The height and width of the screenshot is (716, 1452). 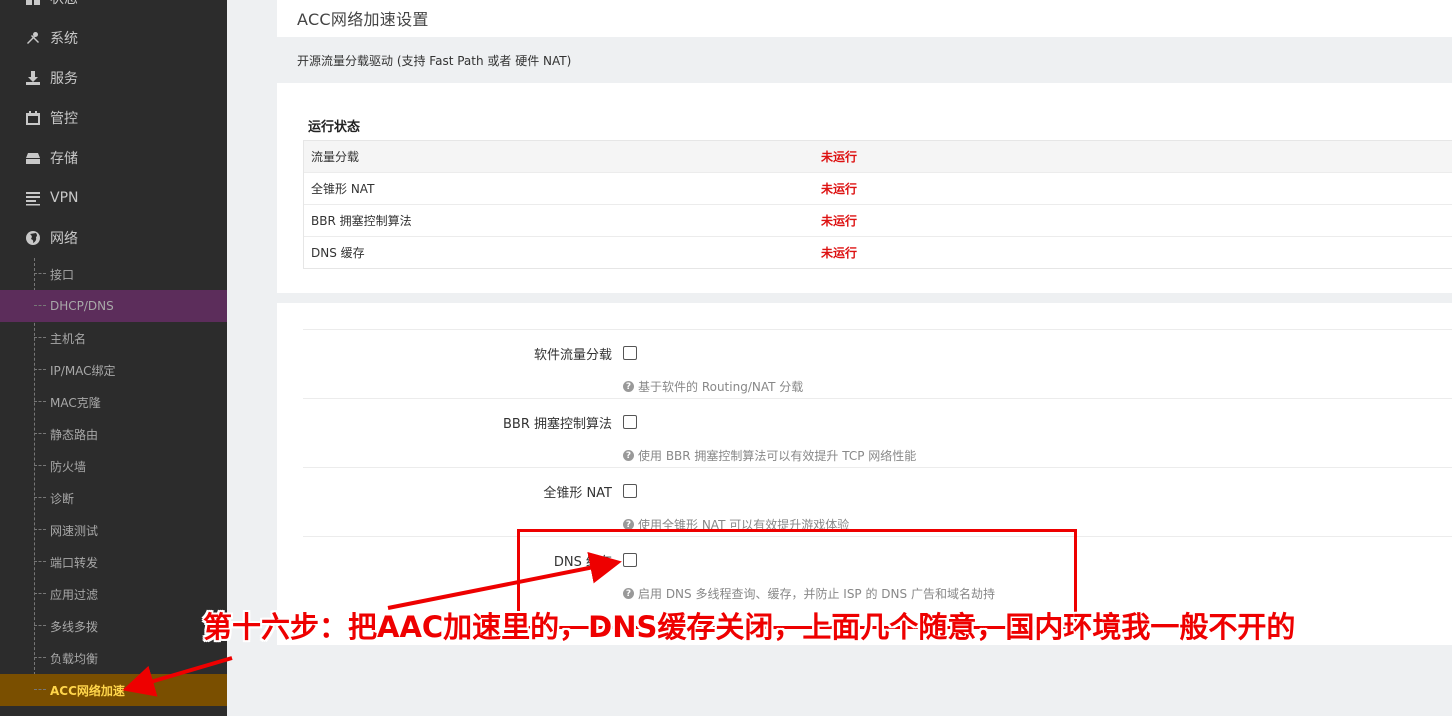 I want to click on submenu-label: 多线多拨, so click(x=74, y=626).